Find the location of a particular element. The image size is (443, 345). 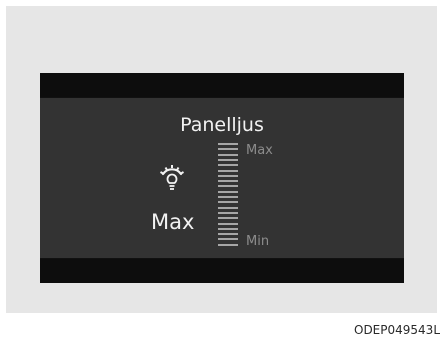

display-top-bar is located at coordinates (222, 85).